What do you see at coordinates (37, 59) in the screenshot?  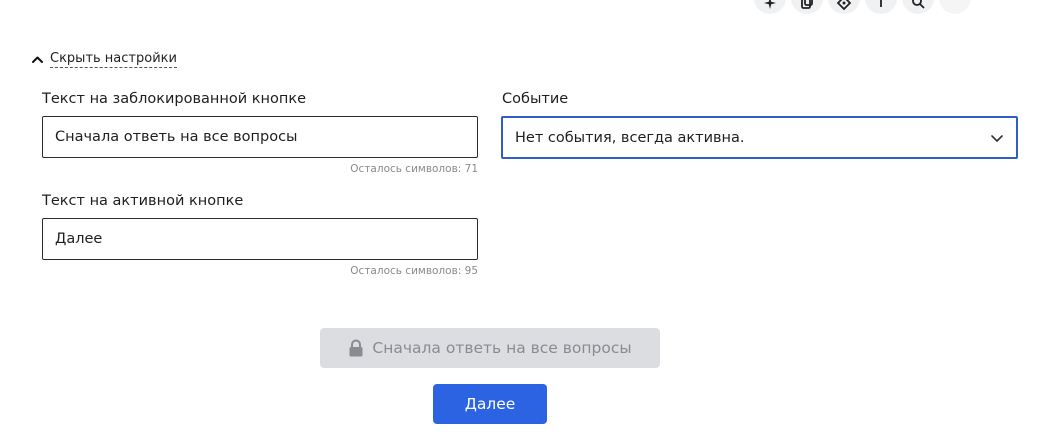 I see `chevron-up-icon` at bounding box center [37, 59].